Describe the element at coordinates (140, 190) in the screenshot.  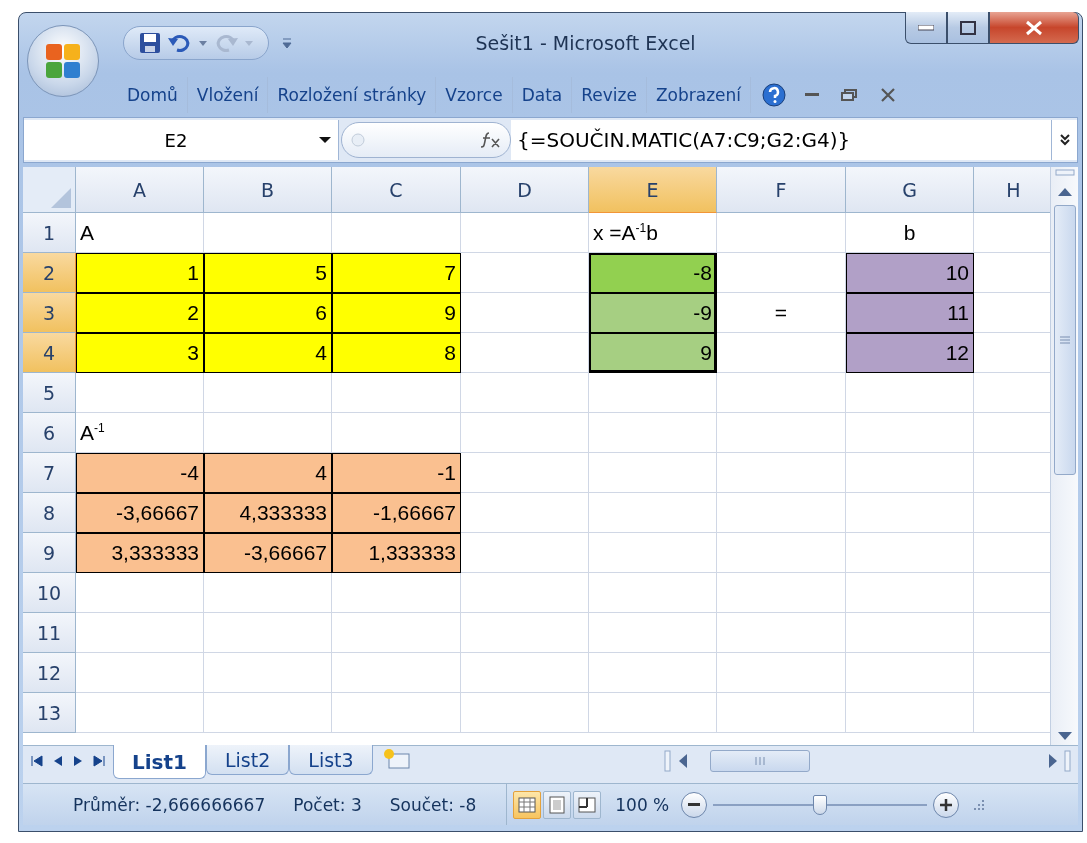
I see `column-header: A` at that location.